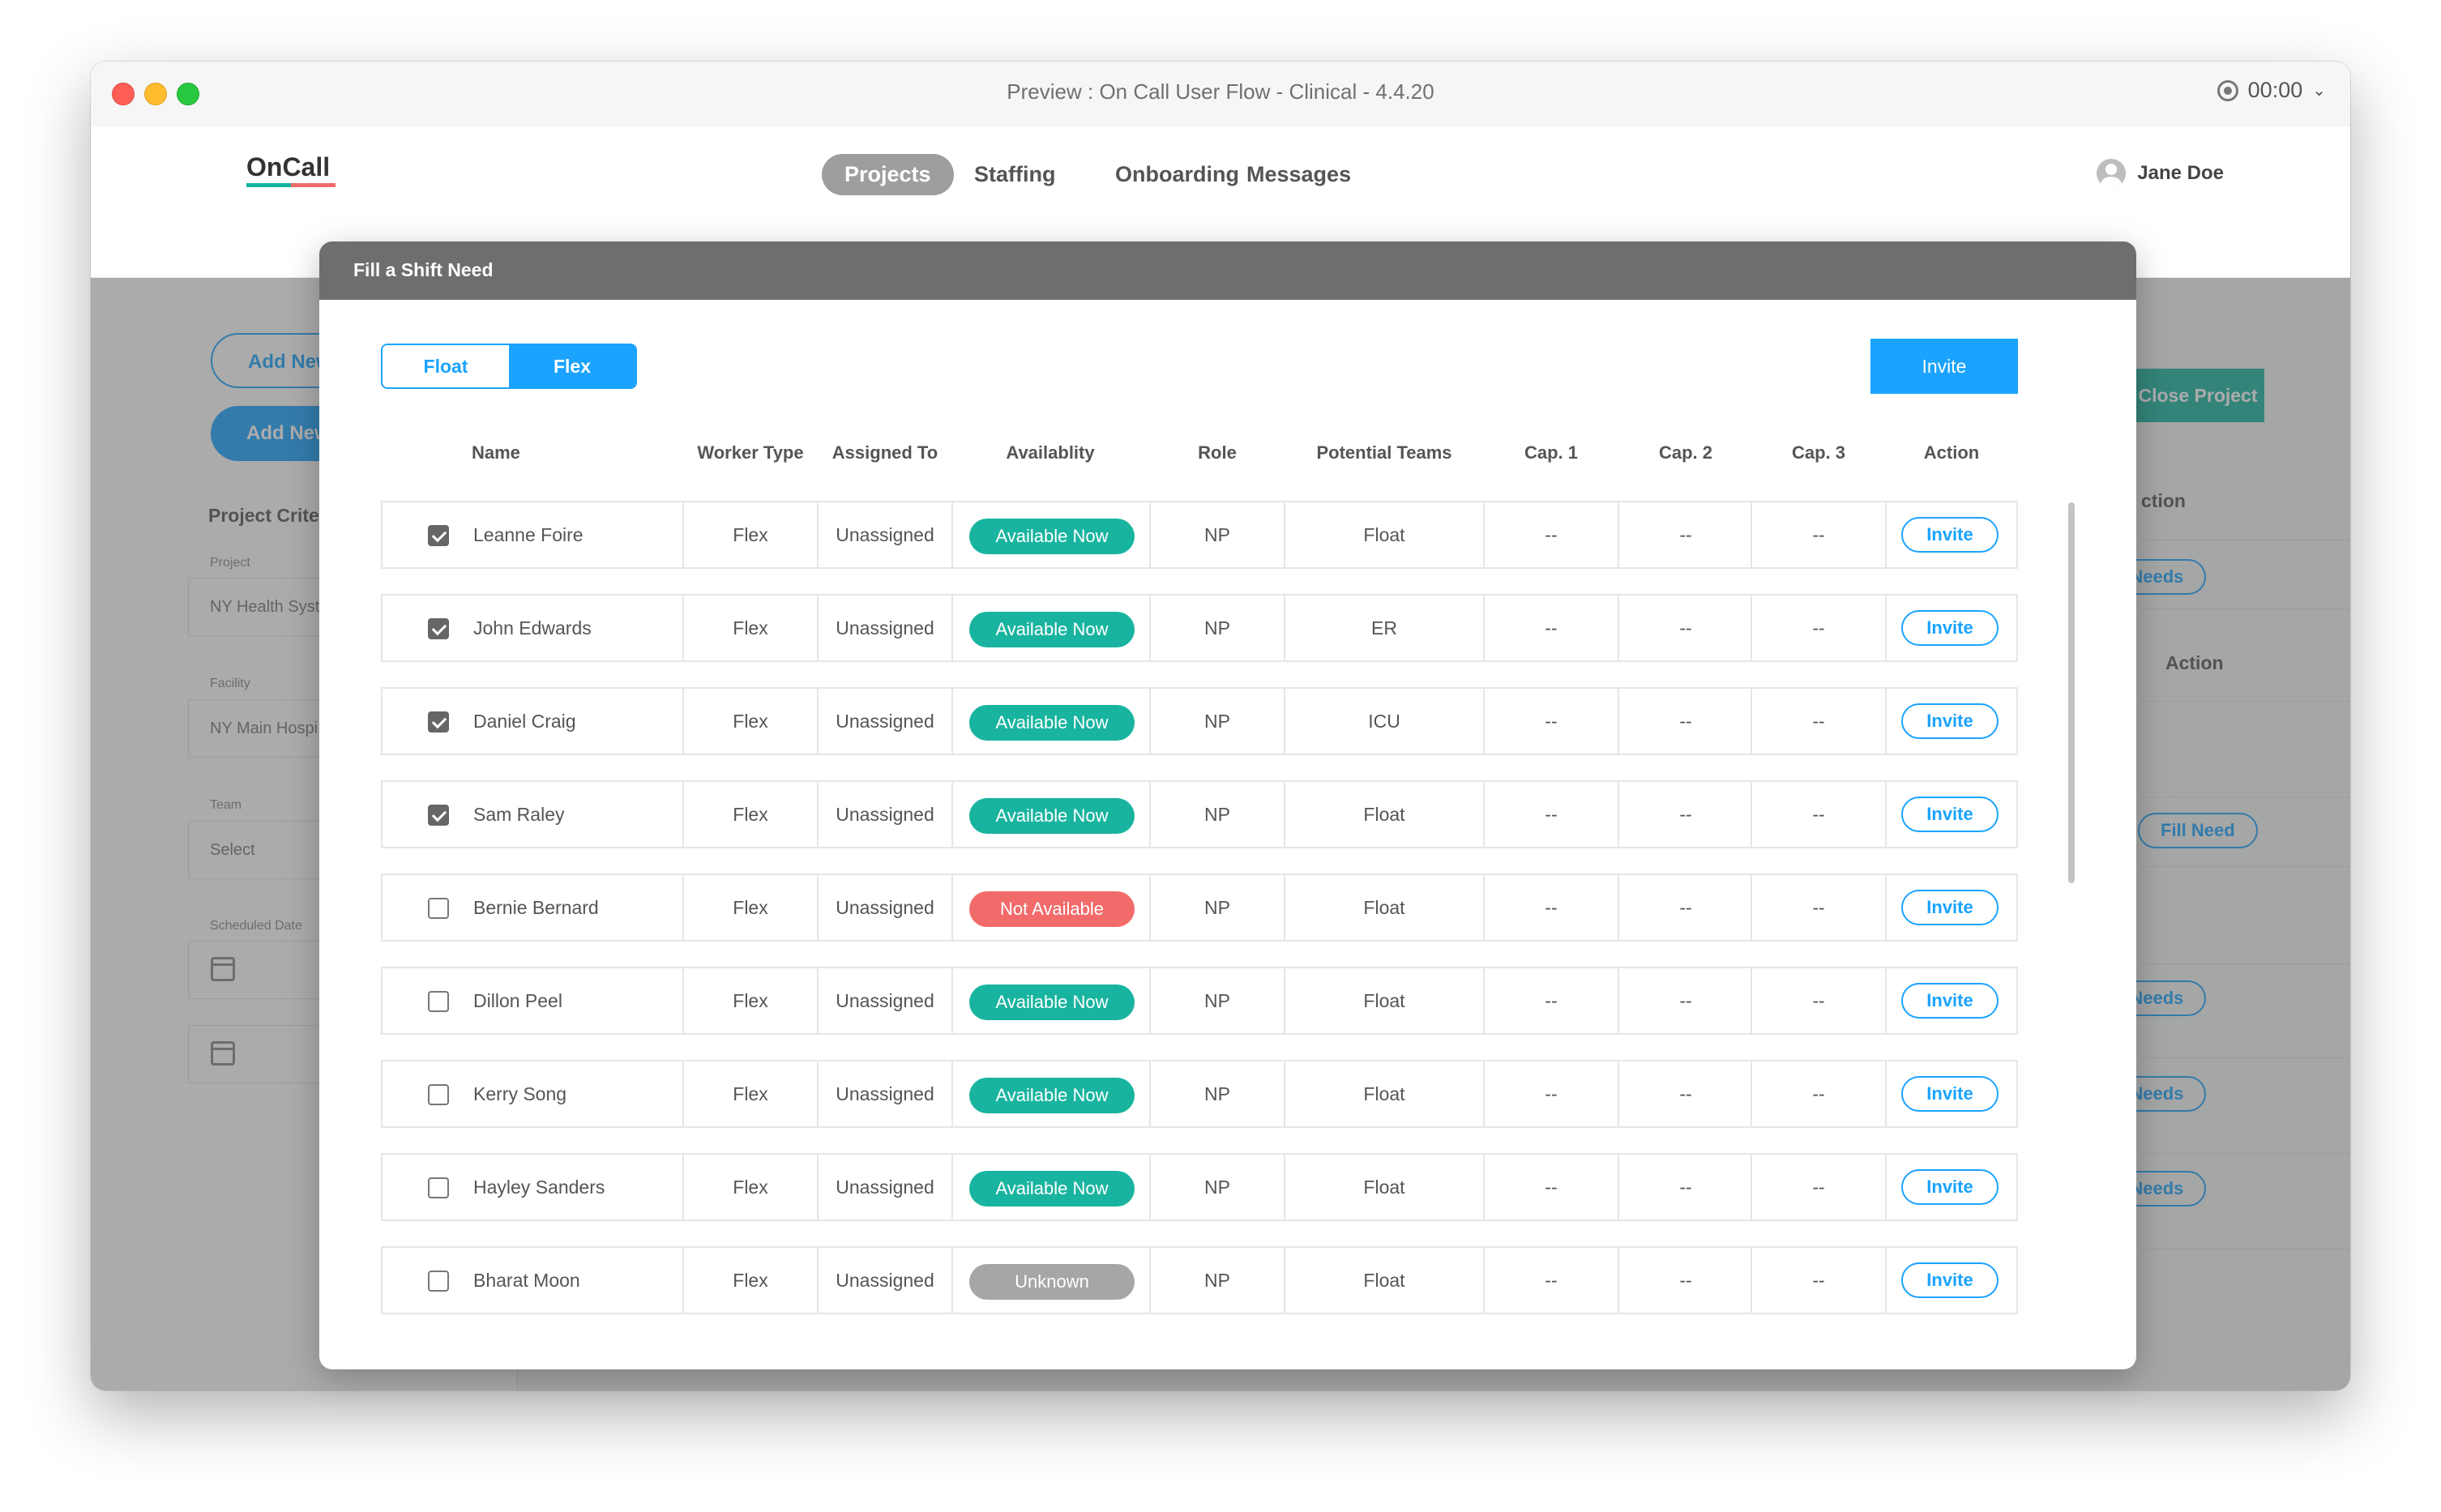 The height and width of the screenshot is (1512, 2441). I want to click on column-header-cap-1: Cap. 1, so click(1551, 453).